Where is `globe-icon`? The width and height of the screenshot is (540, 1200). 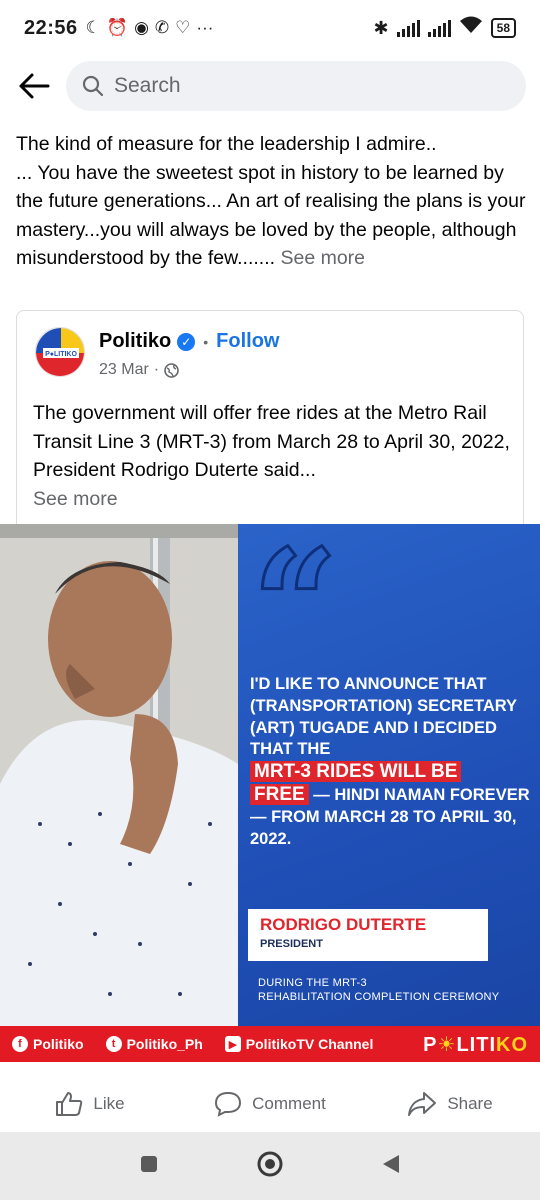
globe-icon is located at coordinates (171, 370).